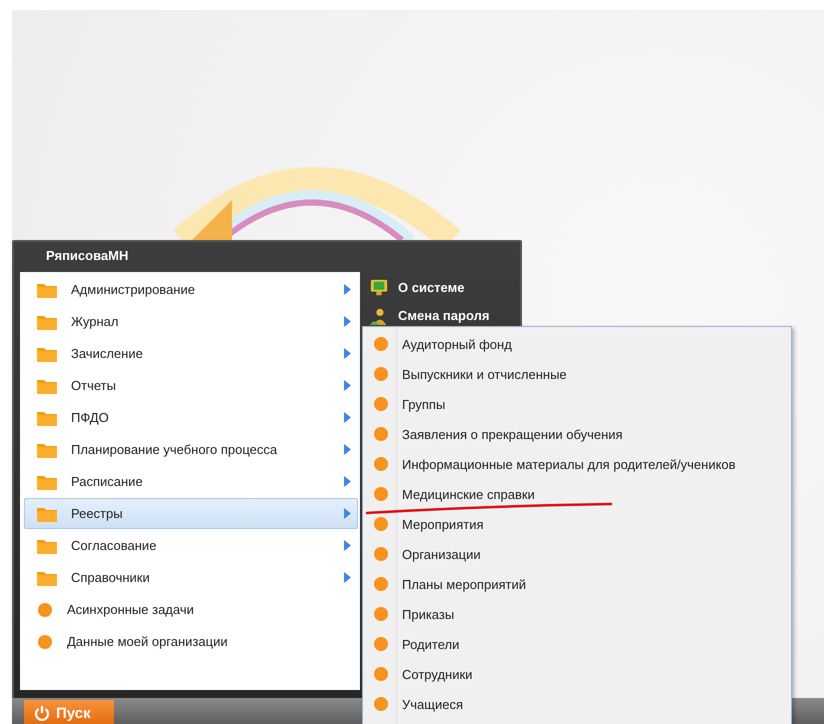 The image size is (824, 724). Describe the element at coordinates (87, 256) in the screenshot. I see `user-name: РяписоваМН` at that location.